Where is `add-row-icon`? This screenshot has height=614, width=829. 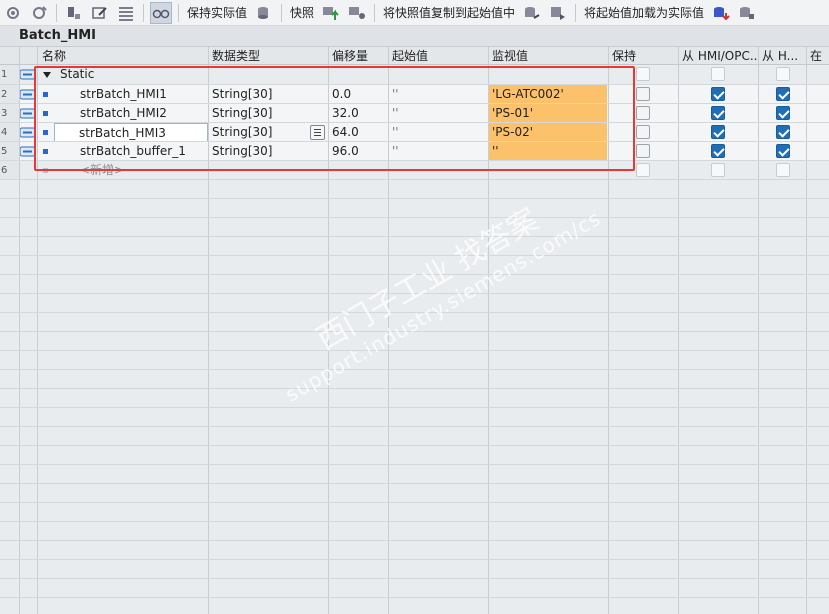
add-row-icon is located at coordinates (39, 13).